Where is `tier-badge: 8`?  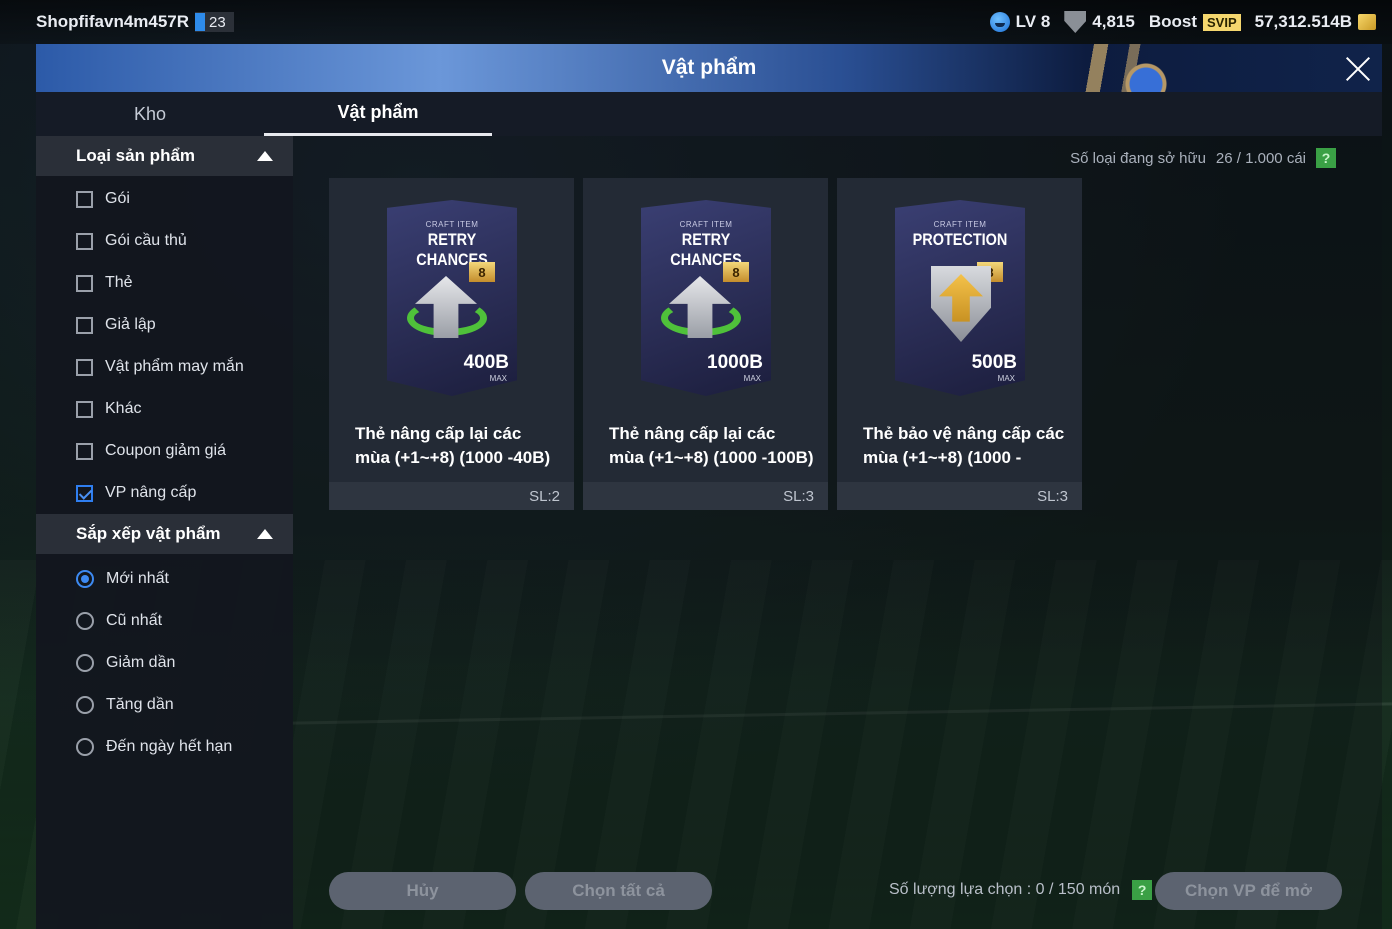 tier-badge: 8 is located at coordinates (736, 272).